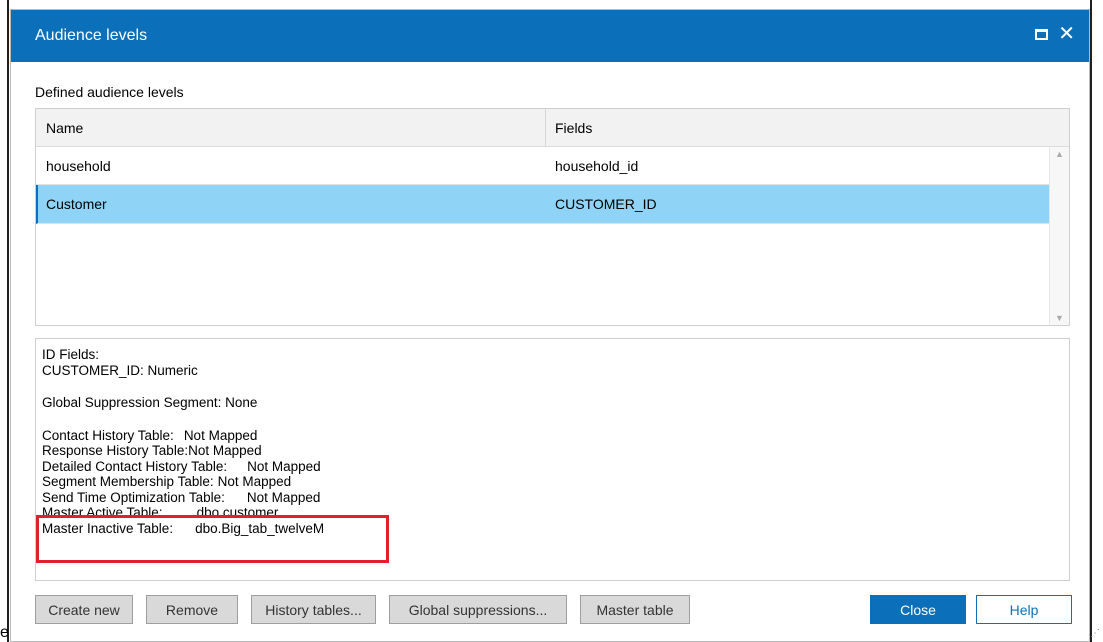 This screenshot has height=642, width=1103. Describe the element at coordinates (1059, 154) in the screenshot. I see `scroll-up-icon: ▲` at that location.